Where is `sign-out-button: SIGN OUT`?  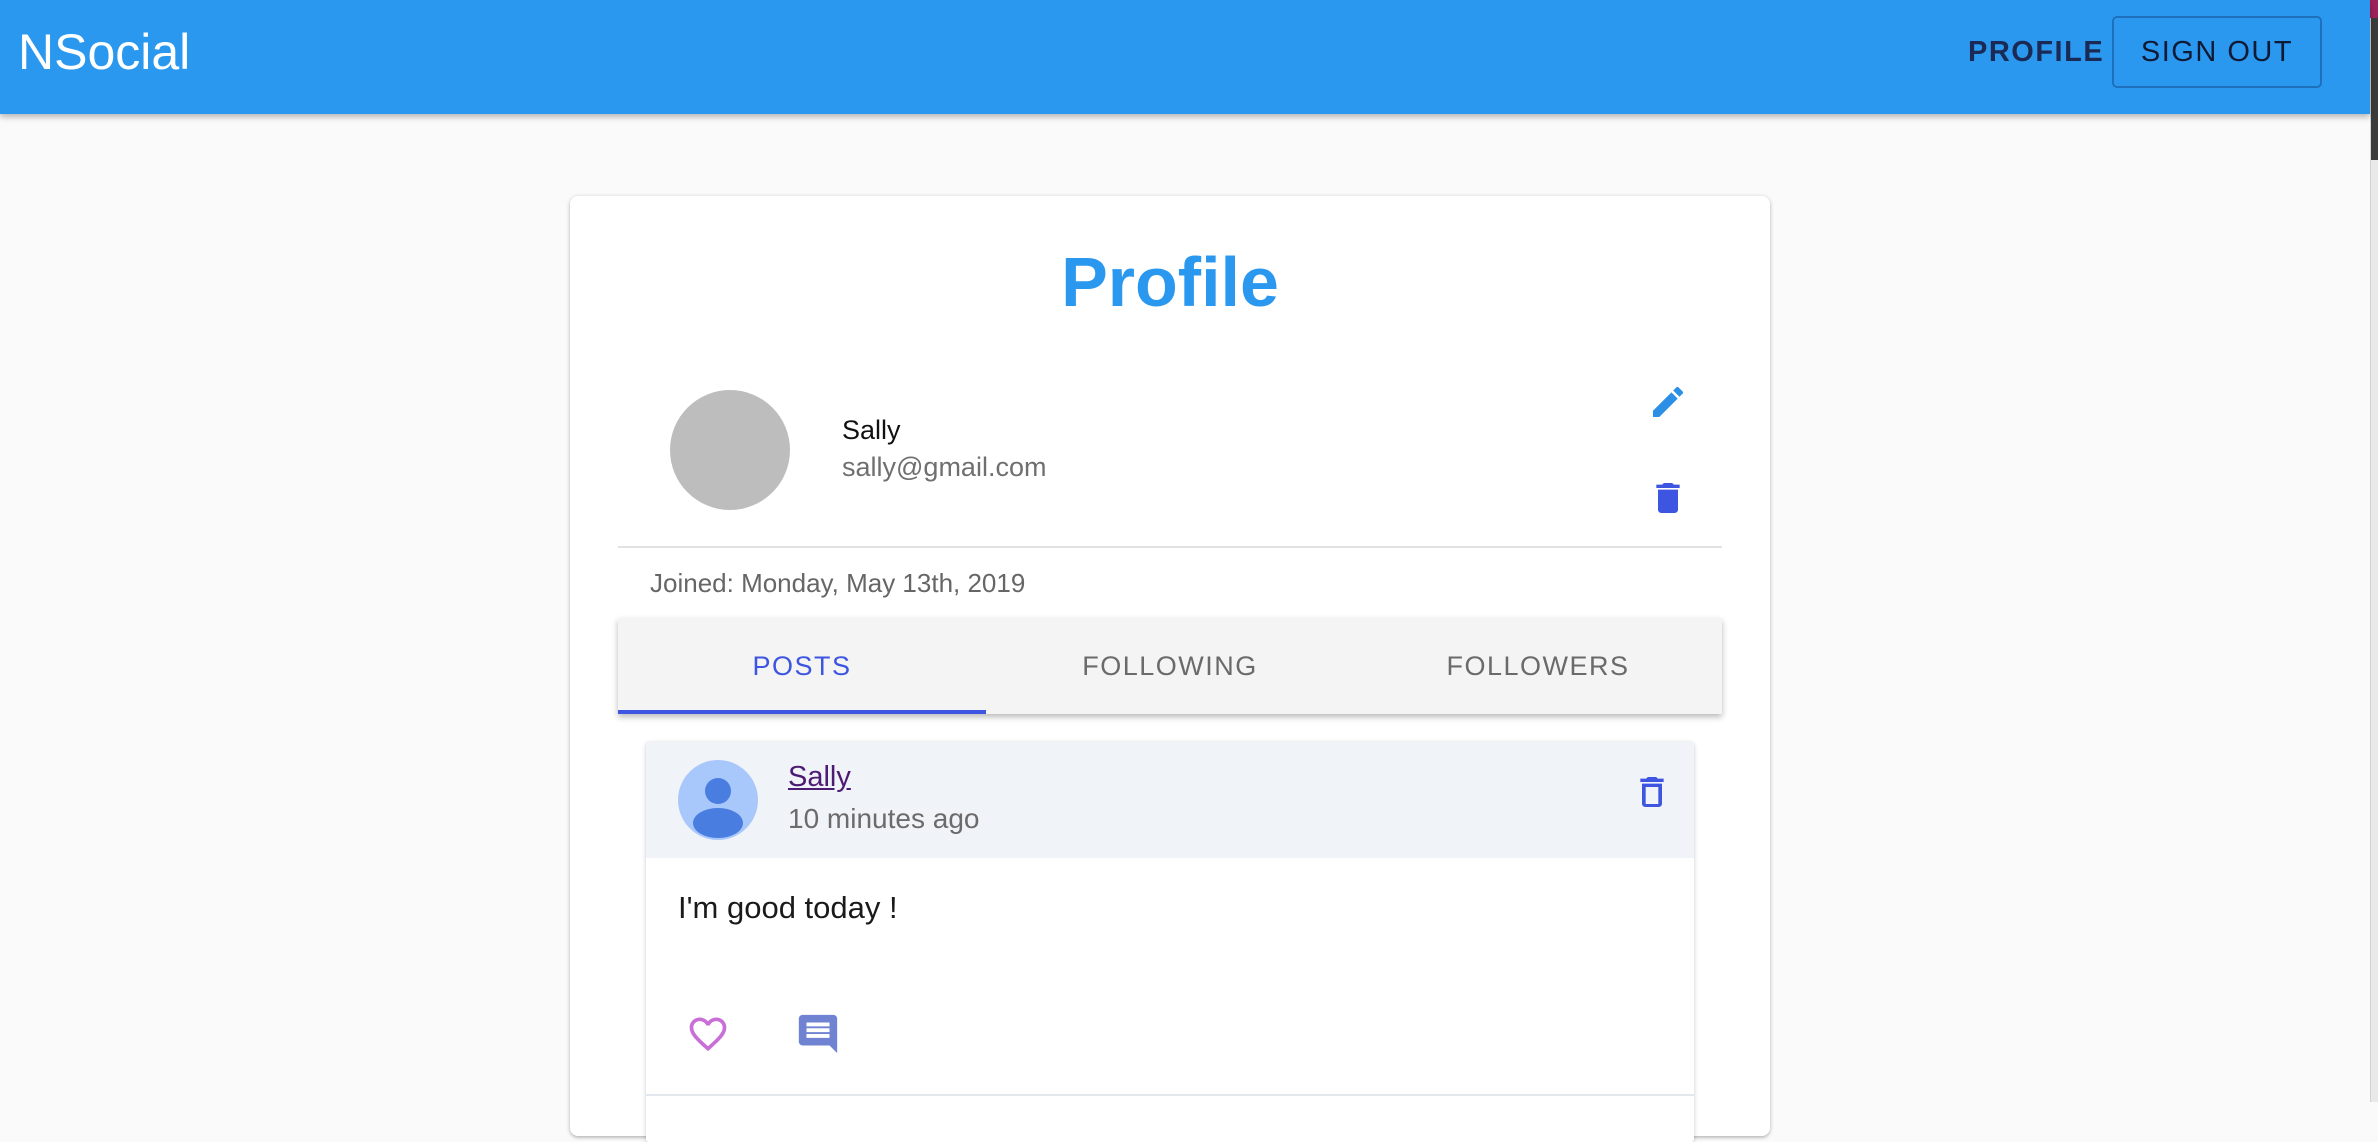 sign-out-button: SIGN OUT is located at coordinates (2217, 52).